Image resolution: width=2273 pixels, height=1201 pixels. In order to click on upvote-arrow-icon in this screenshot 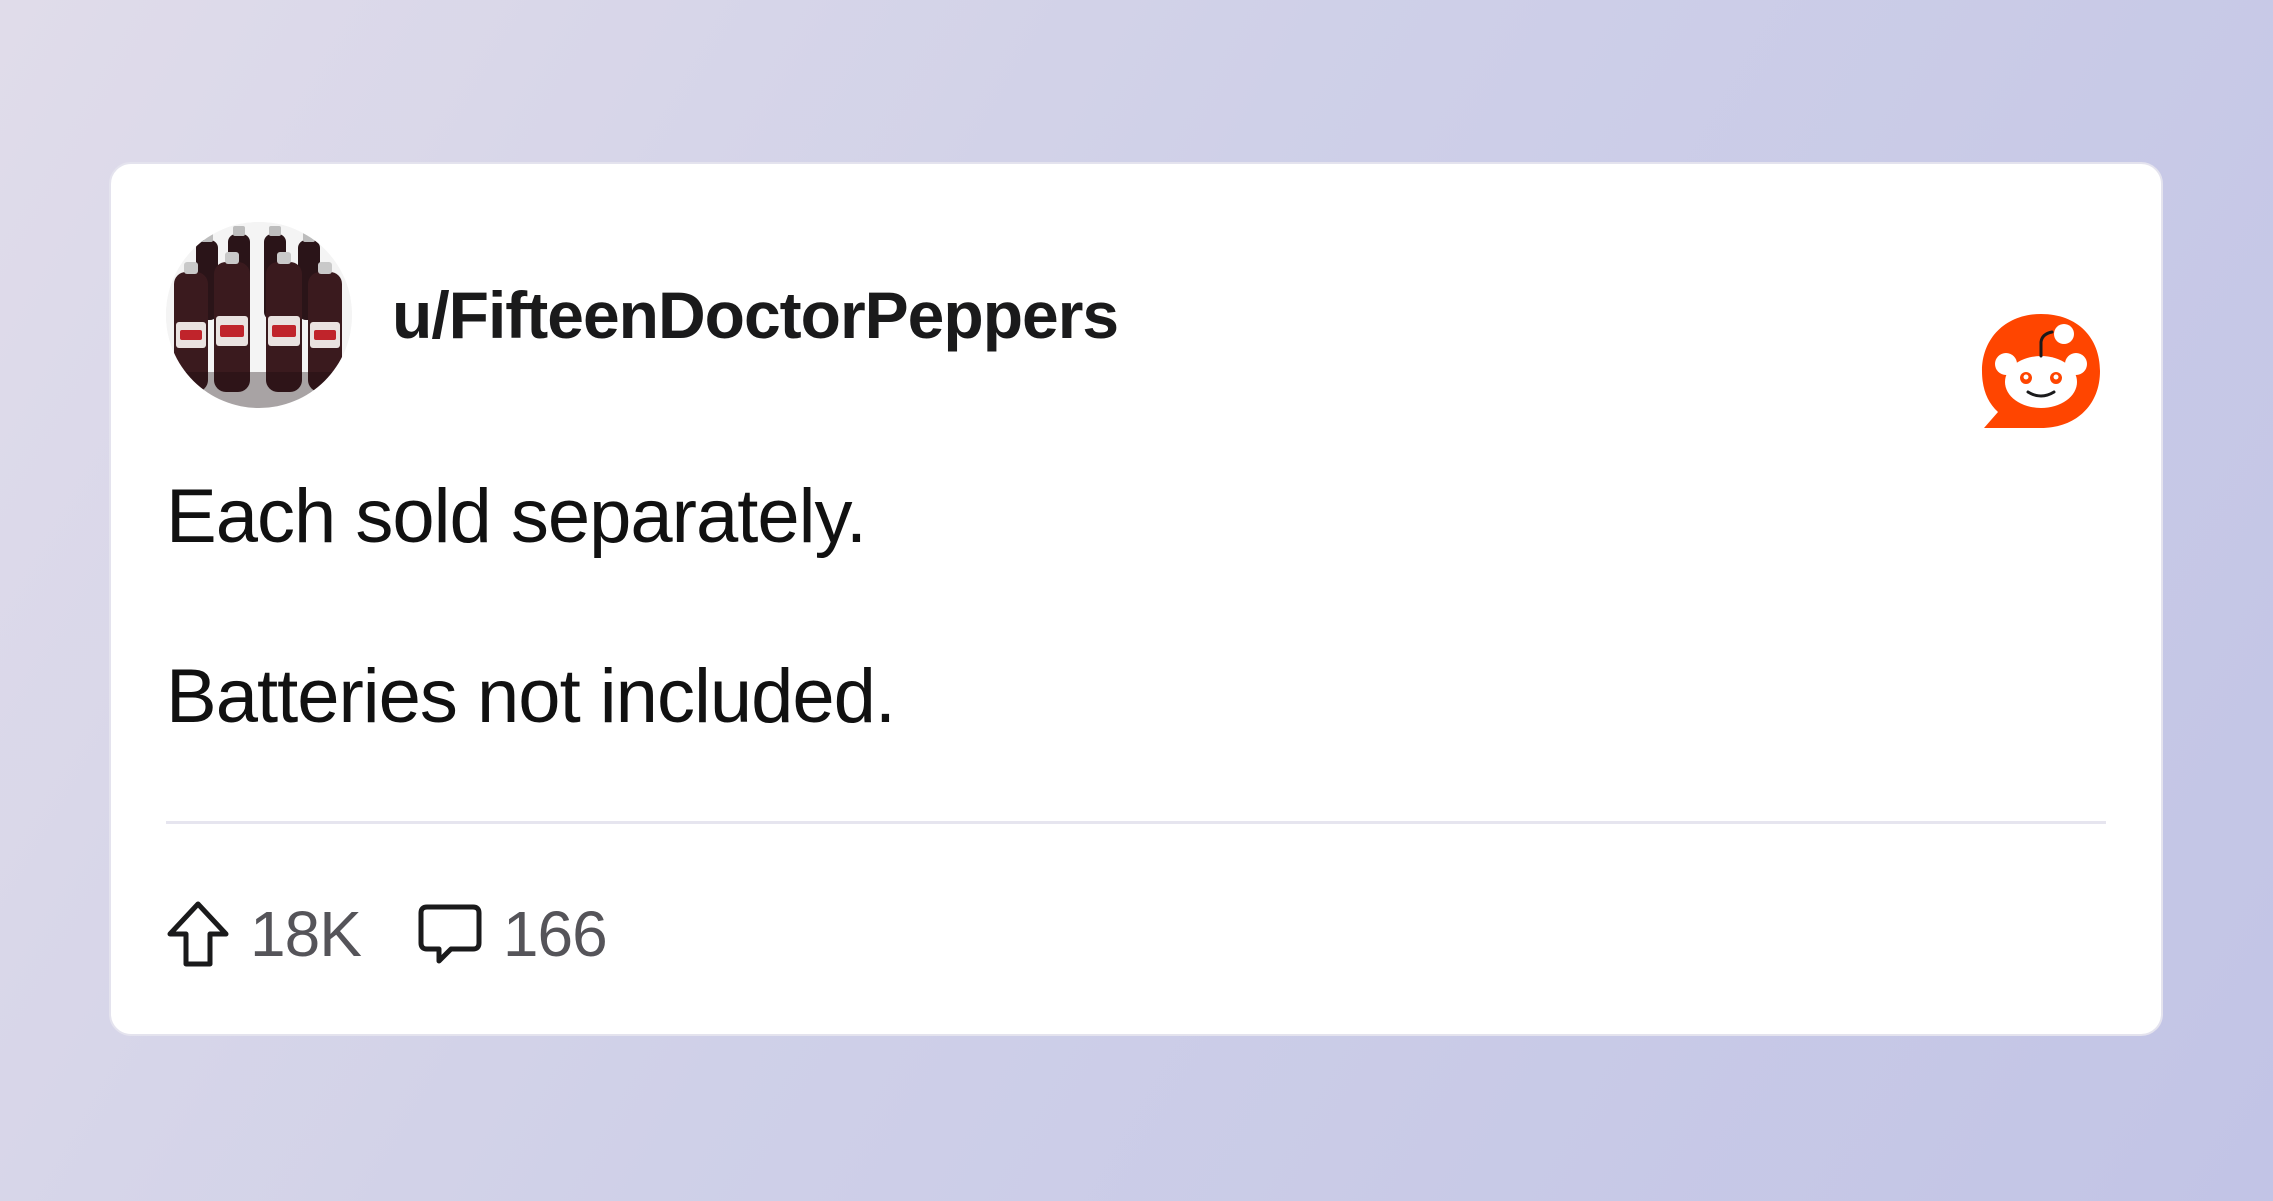, I will do `click(198, 934)`.